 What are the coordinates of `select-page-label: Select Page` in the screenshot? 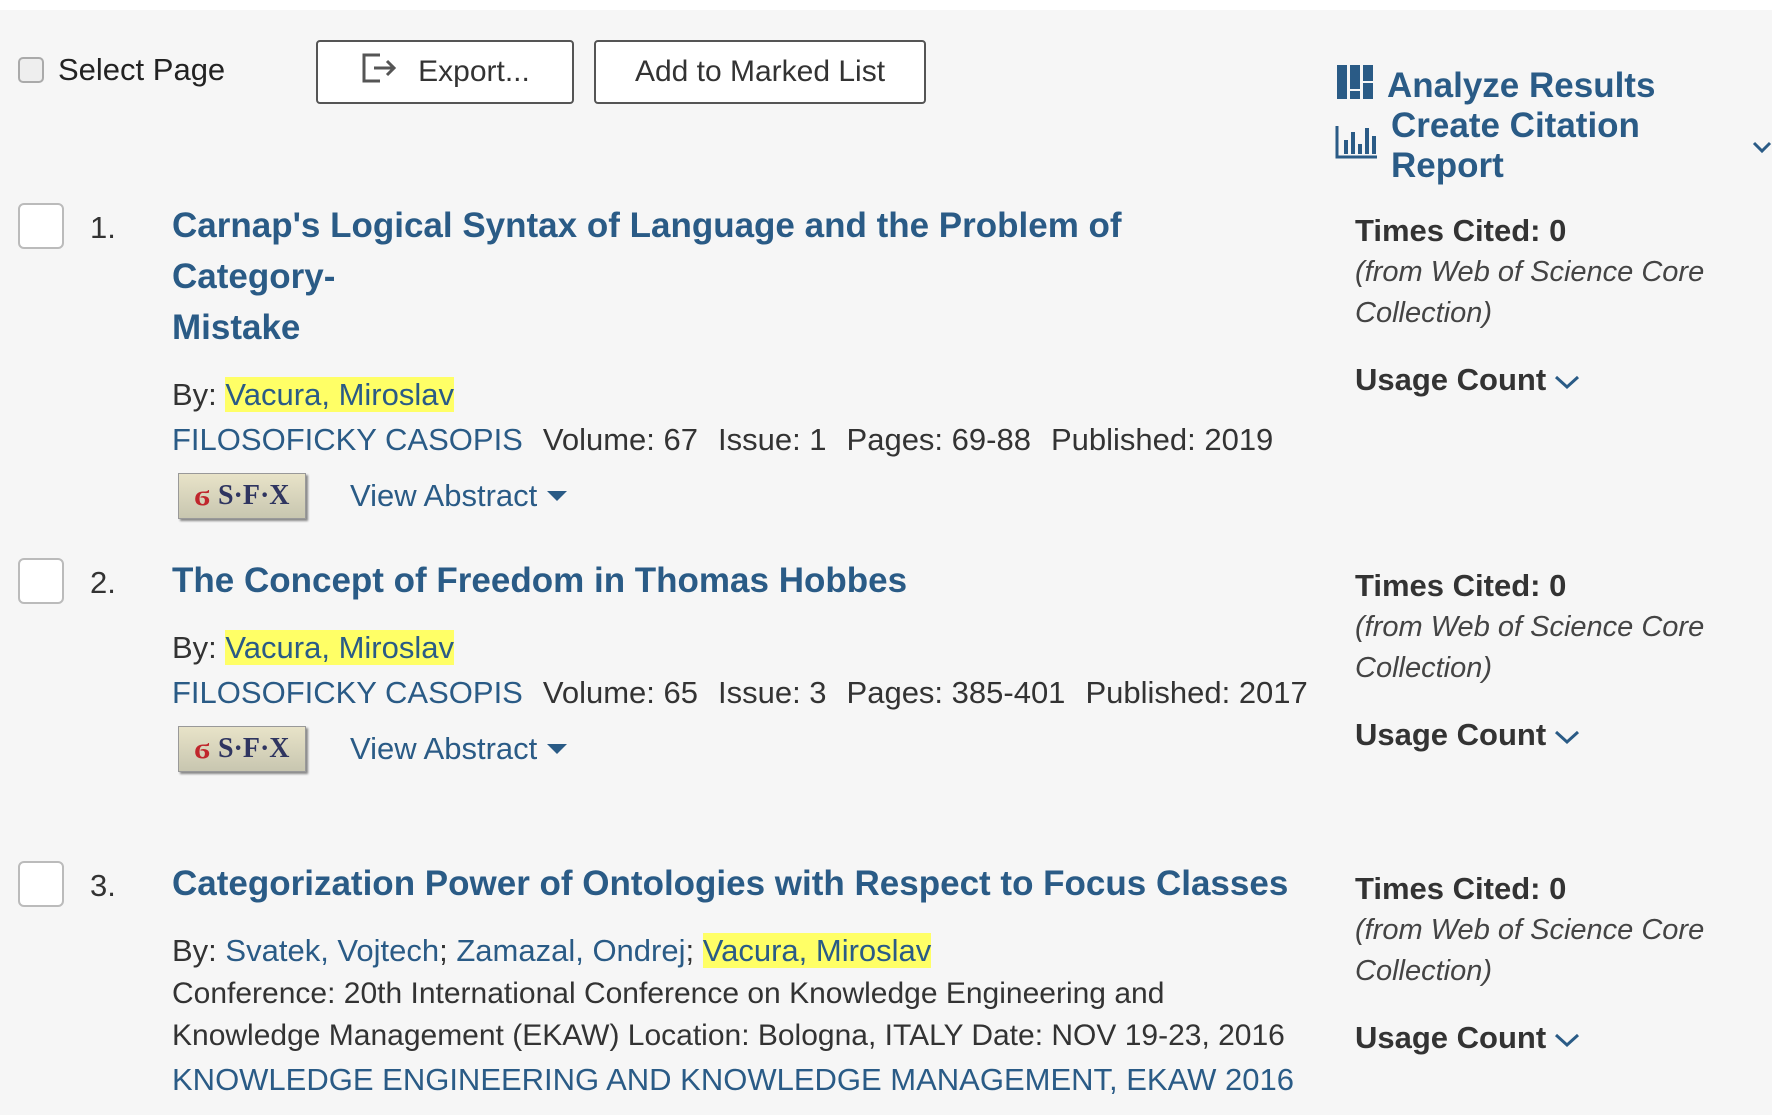 It's located at (142, 69).